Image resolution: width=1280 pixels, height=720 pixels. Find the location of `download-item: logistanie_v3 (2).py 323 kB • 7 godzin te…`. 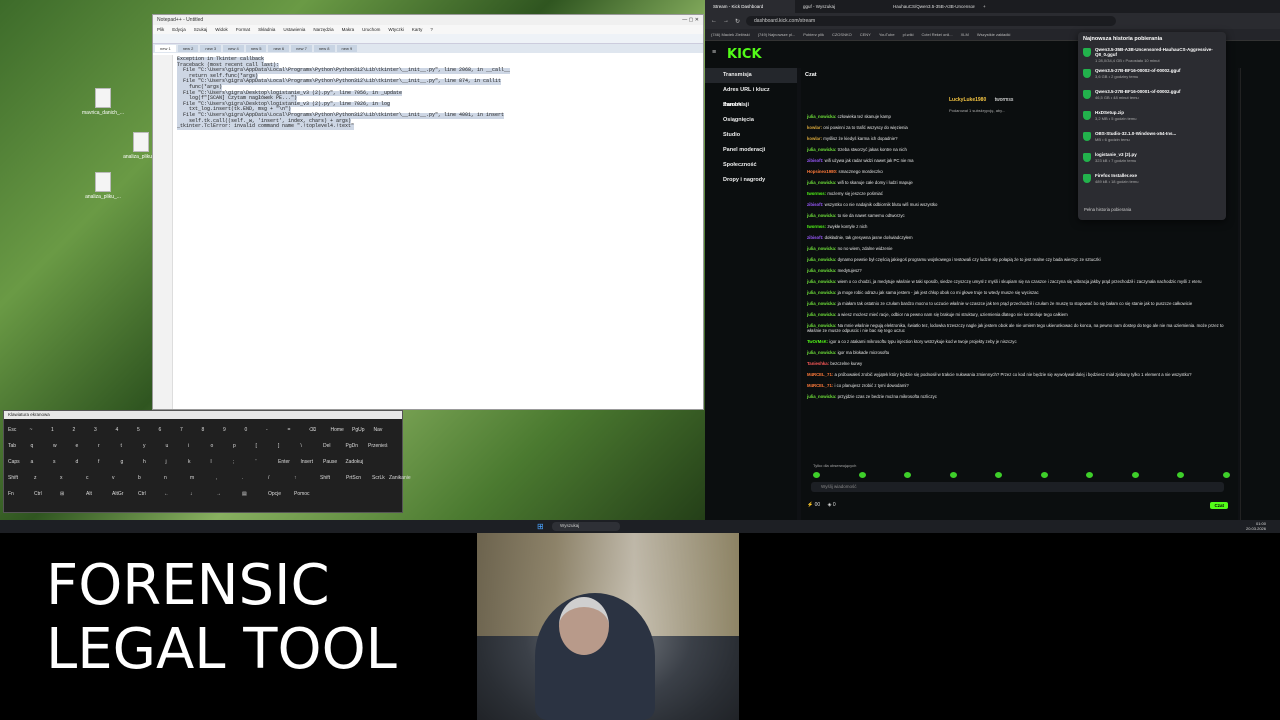

download-item: logistanie_v3 (2).py 323 kB • 7 godzin te… is located at coordinates (1152, 162).